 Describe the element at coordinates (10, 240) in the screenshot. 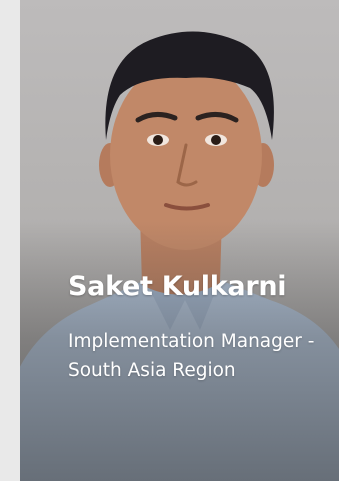

I see `page-margin` at that location.